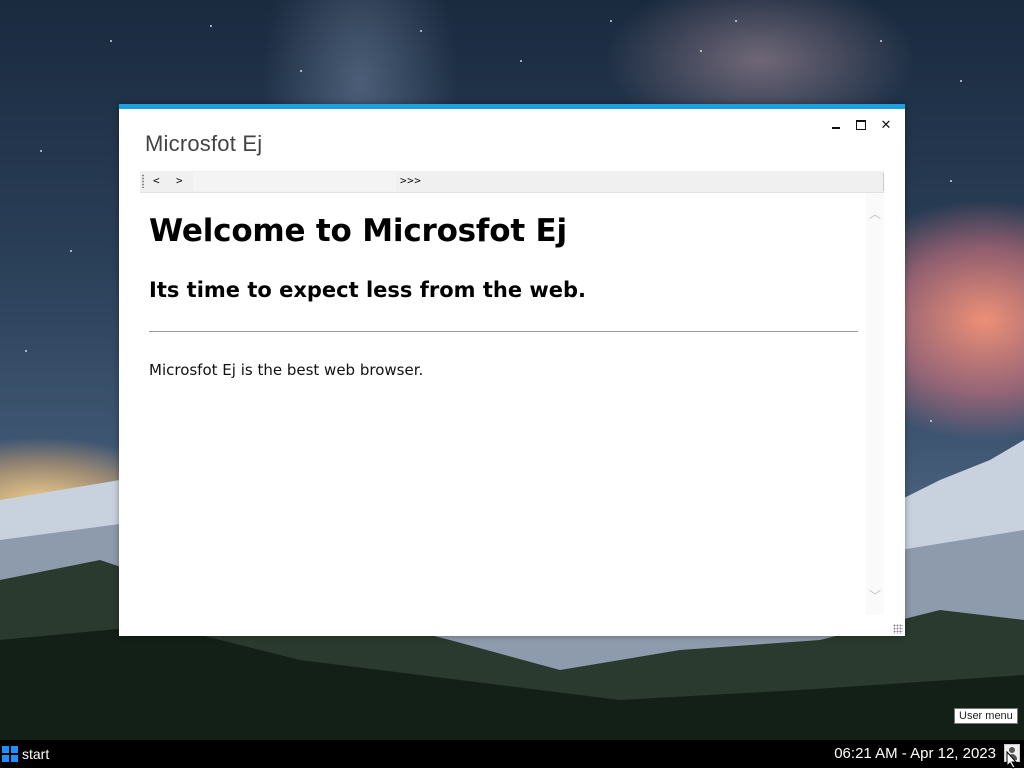  I want to click on maximize-icon, so click(861, 125).